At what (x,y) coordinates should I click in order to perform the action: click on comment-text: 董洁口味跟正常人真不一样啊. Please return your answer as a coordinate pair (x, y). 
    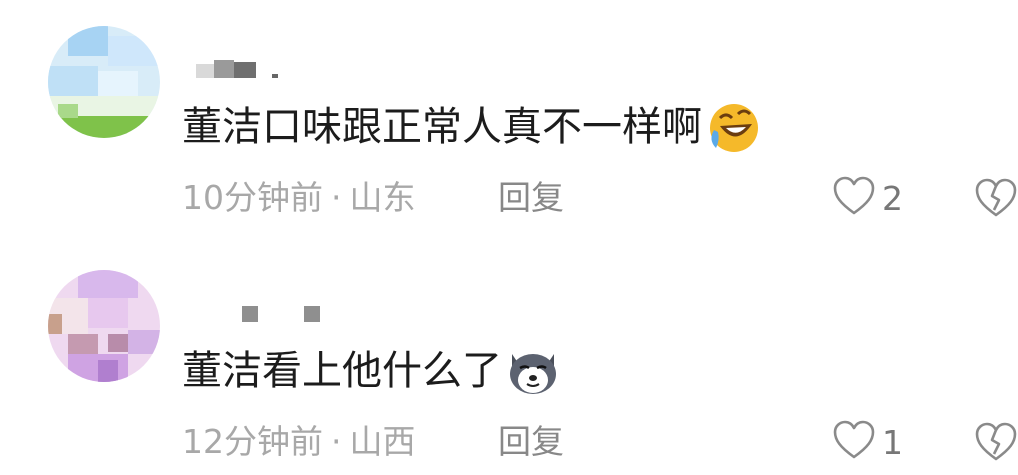
    Looking at the image, I should click on (471, 127).